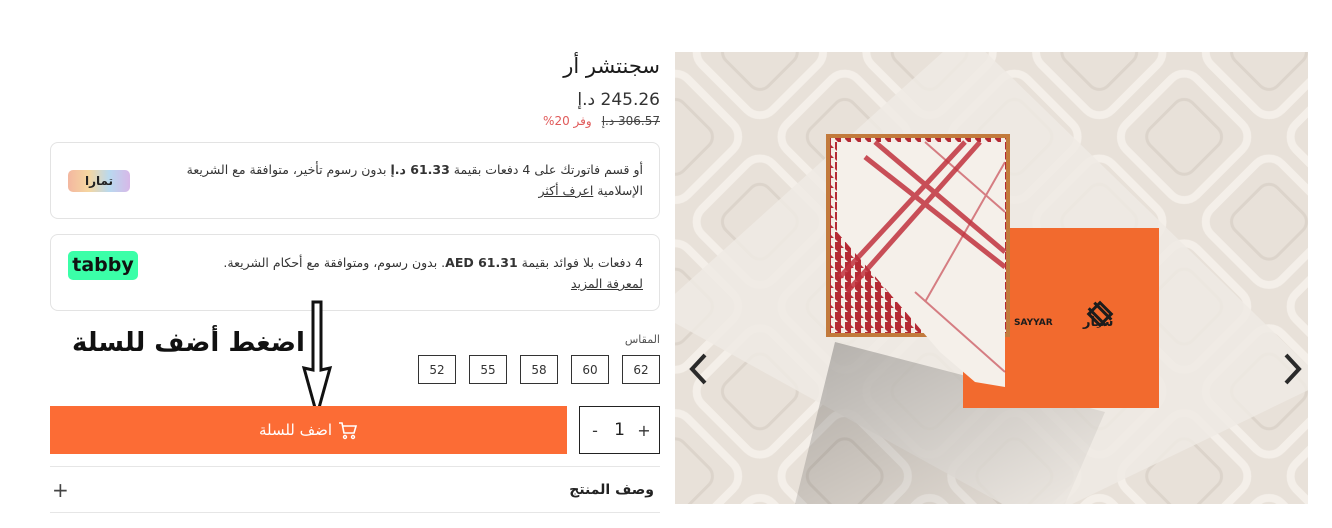 This screenshot has height=528, width=1332. I want to click on tamara-text-before: أو قسم فاتورتك على 4 دفعات بقيمة, so click(546, 169).